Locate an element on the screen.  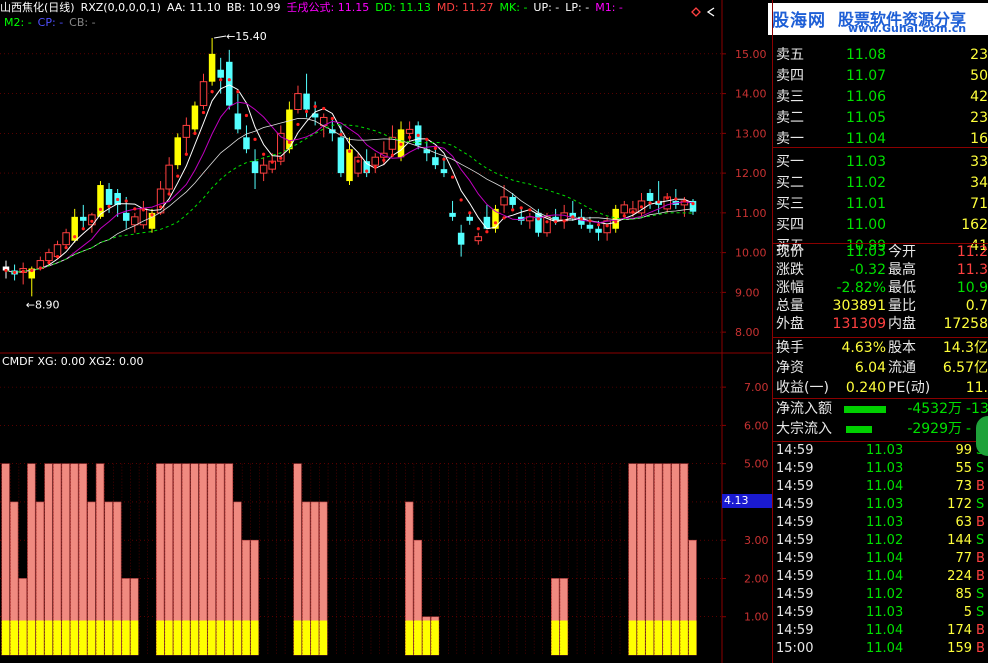
tick-price: 11.02 is located at coordinates (885, 540).